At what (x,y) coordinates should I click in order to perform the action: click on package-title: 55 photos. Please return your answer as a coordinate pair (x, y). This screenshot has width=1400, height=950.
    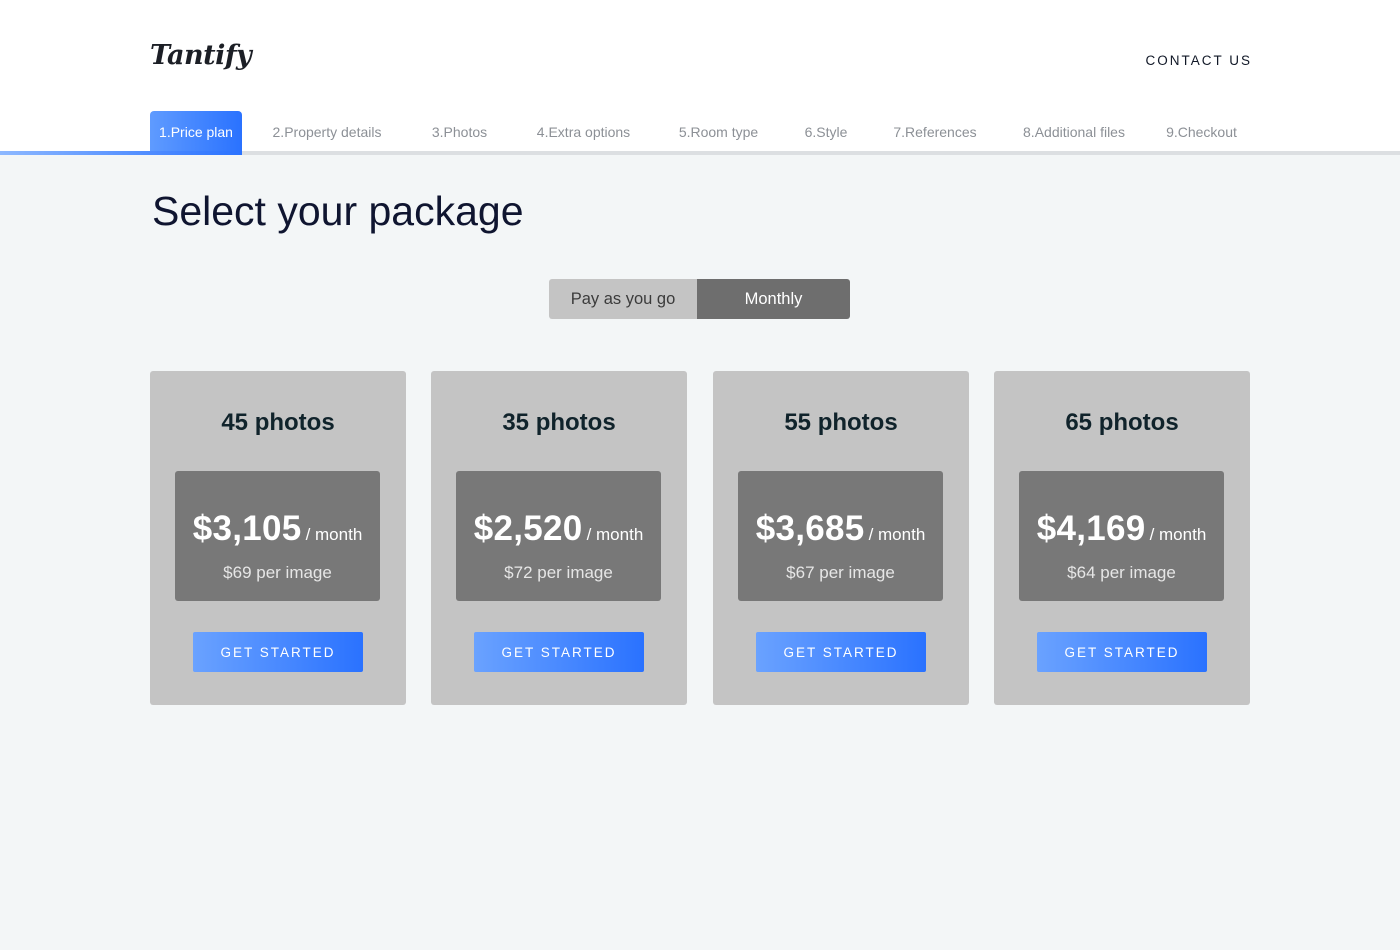
    Looking at the image, I should click on (841, 422).